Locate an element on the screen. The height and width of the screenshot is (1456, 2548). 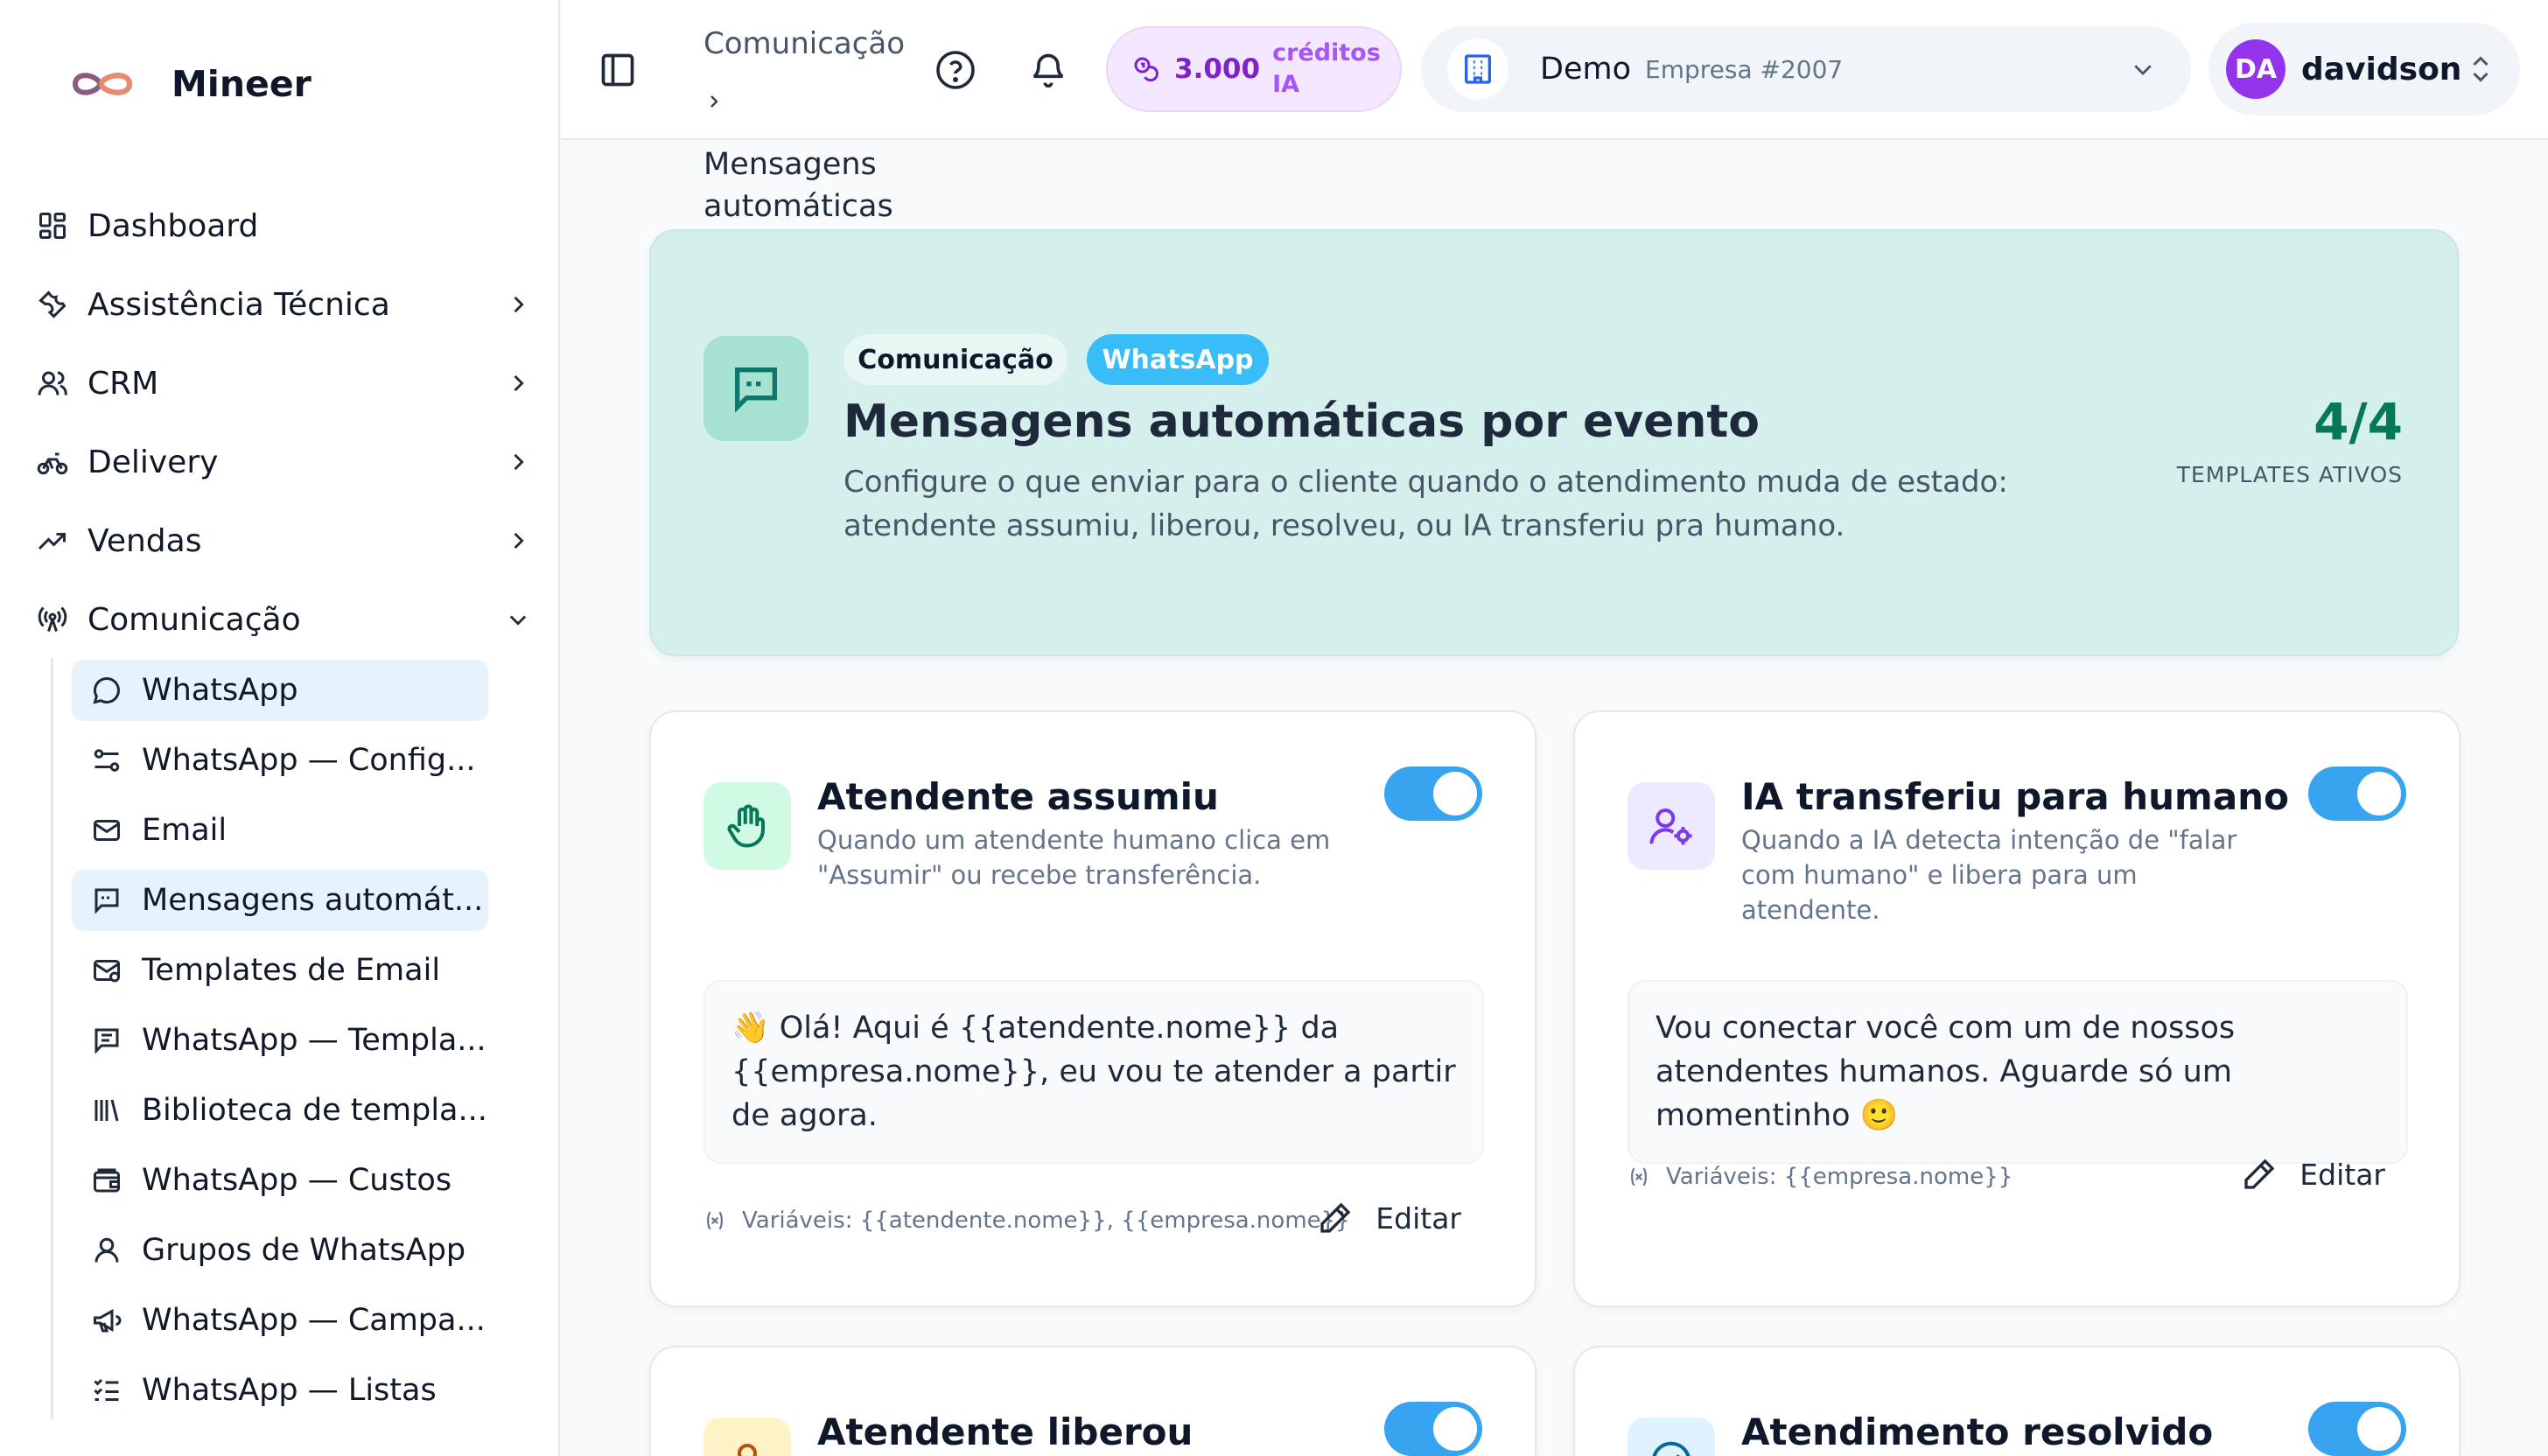
chevron-up-down-icon is located at coordinates (2481, 69).